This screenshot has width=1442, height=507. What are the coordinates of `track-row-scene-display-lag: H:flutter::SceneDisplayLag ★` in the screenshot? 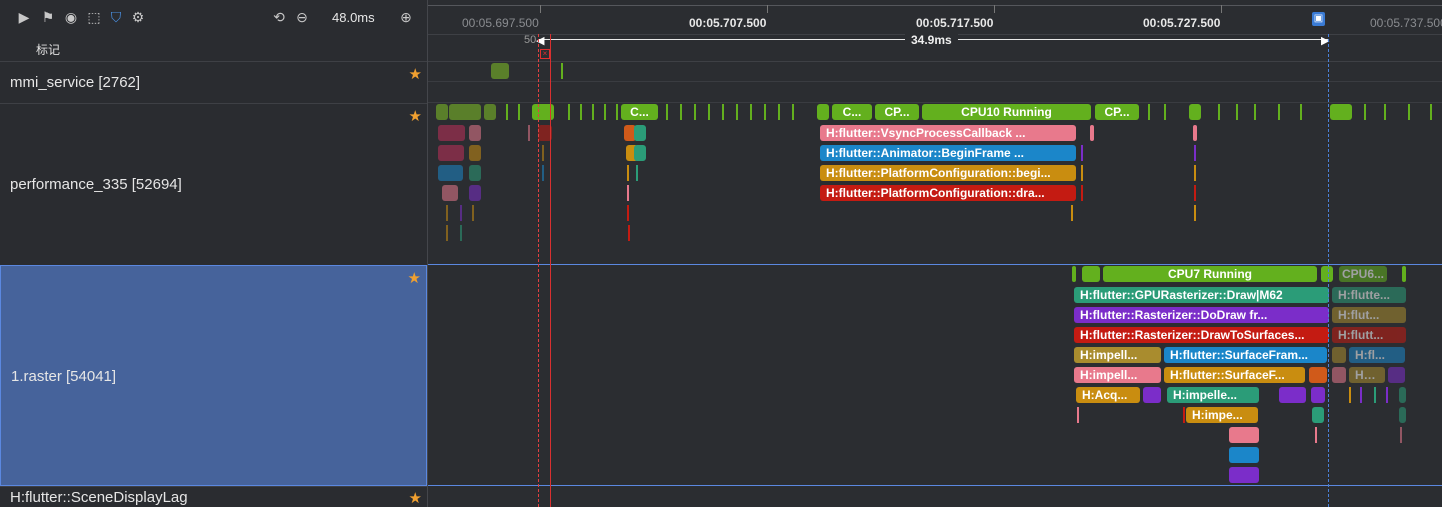 It's located at (213, 496).